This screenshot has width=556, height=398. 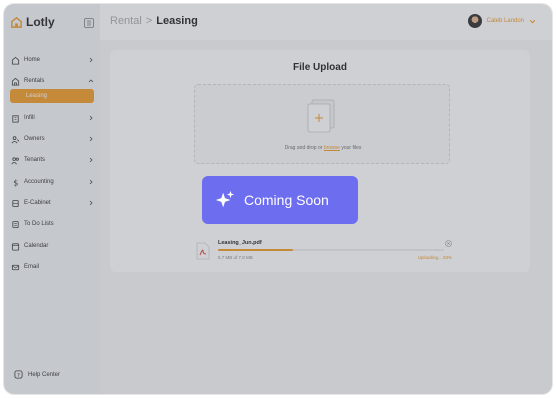 I want to click on coming-soon-badge: Coming Soon, so click(x=280, y=200).